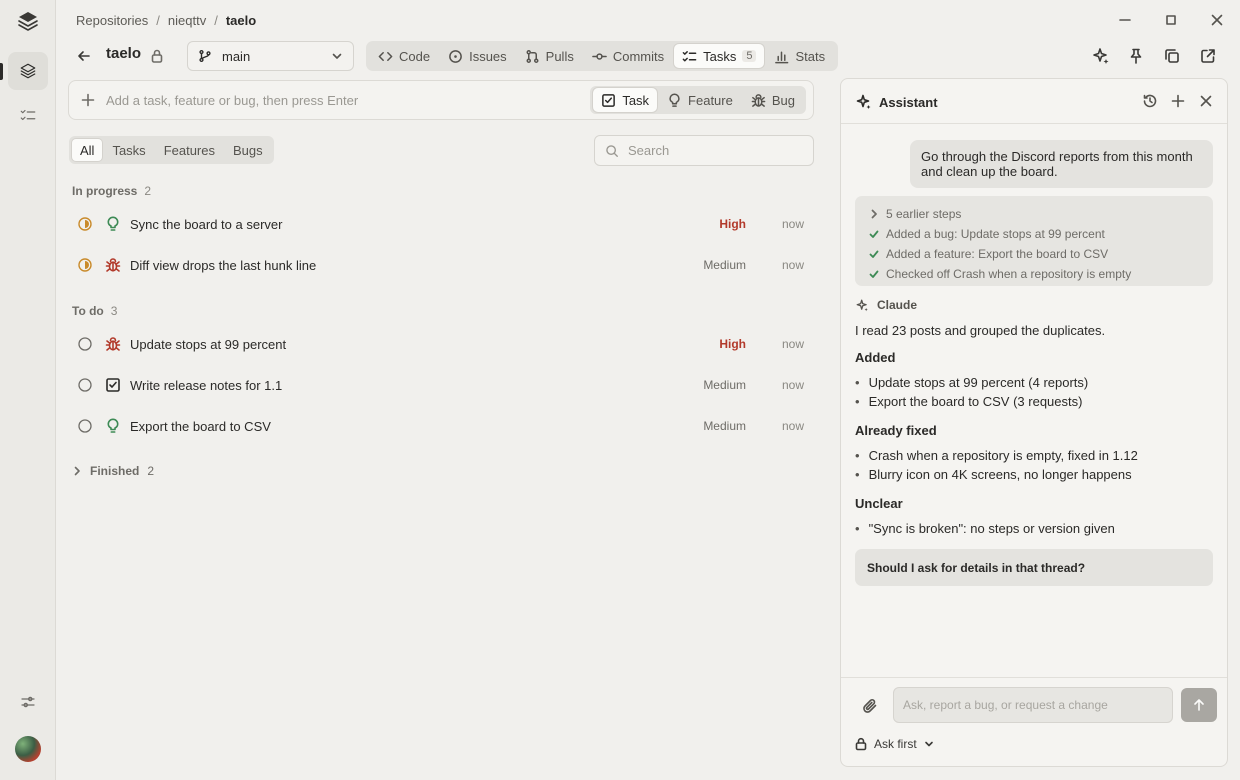 Image resolution: width=1240 pixels, height=780 pixels. Describe the element at coordinates (187, 20) in the screenshot. I see `breadcrumb-owner: nieqttv` at that location.